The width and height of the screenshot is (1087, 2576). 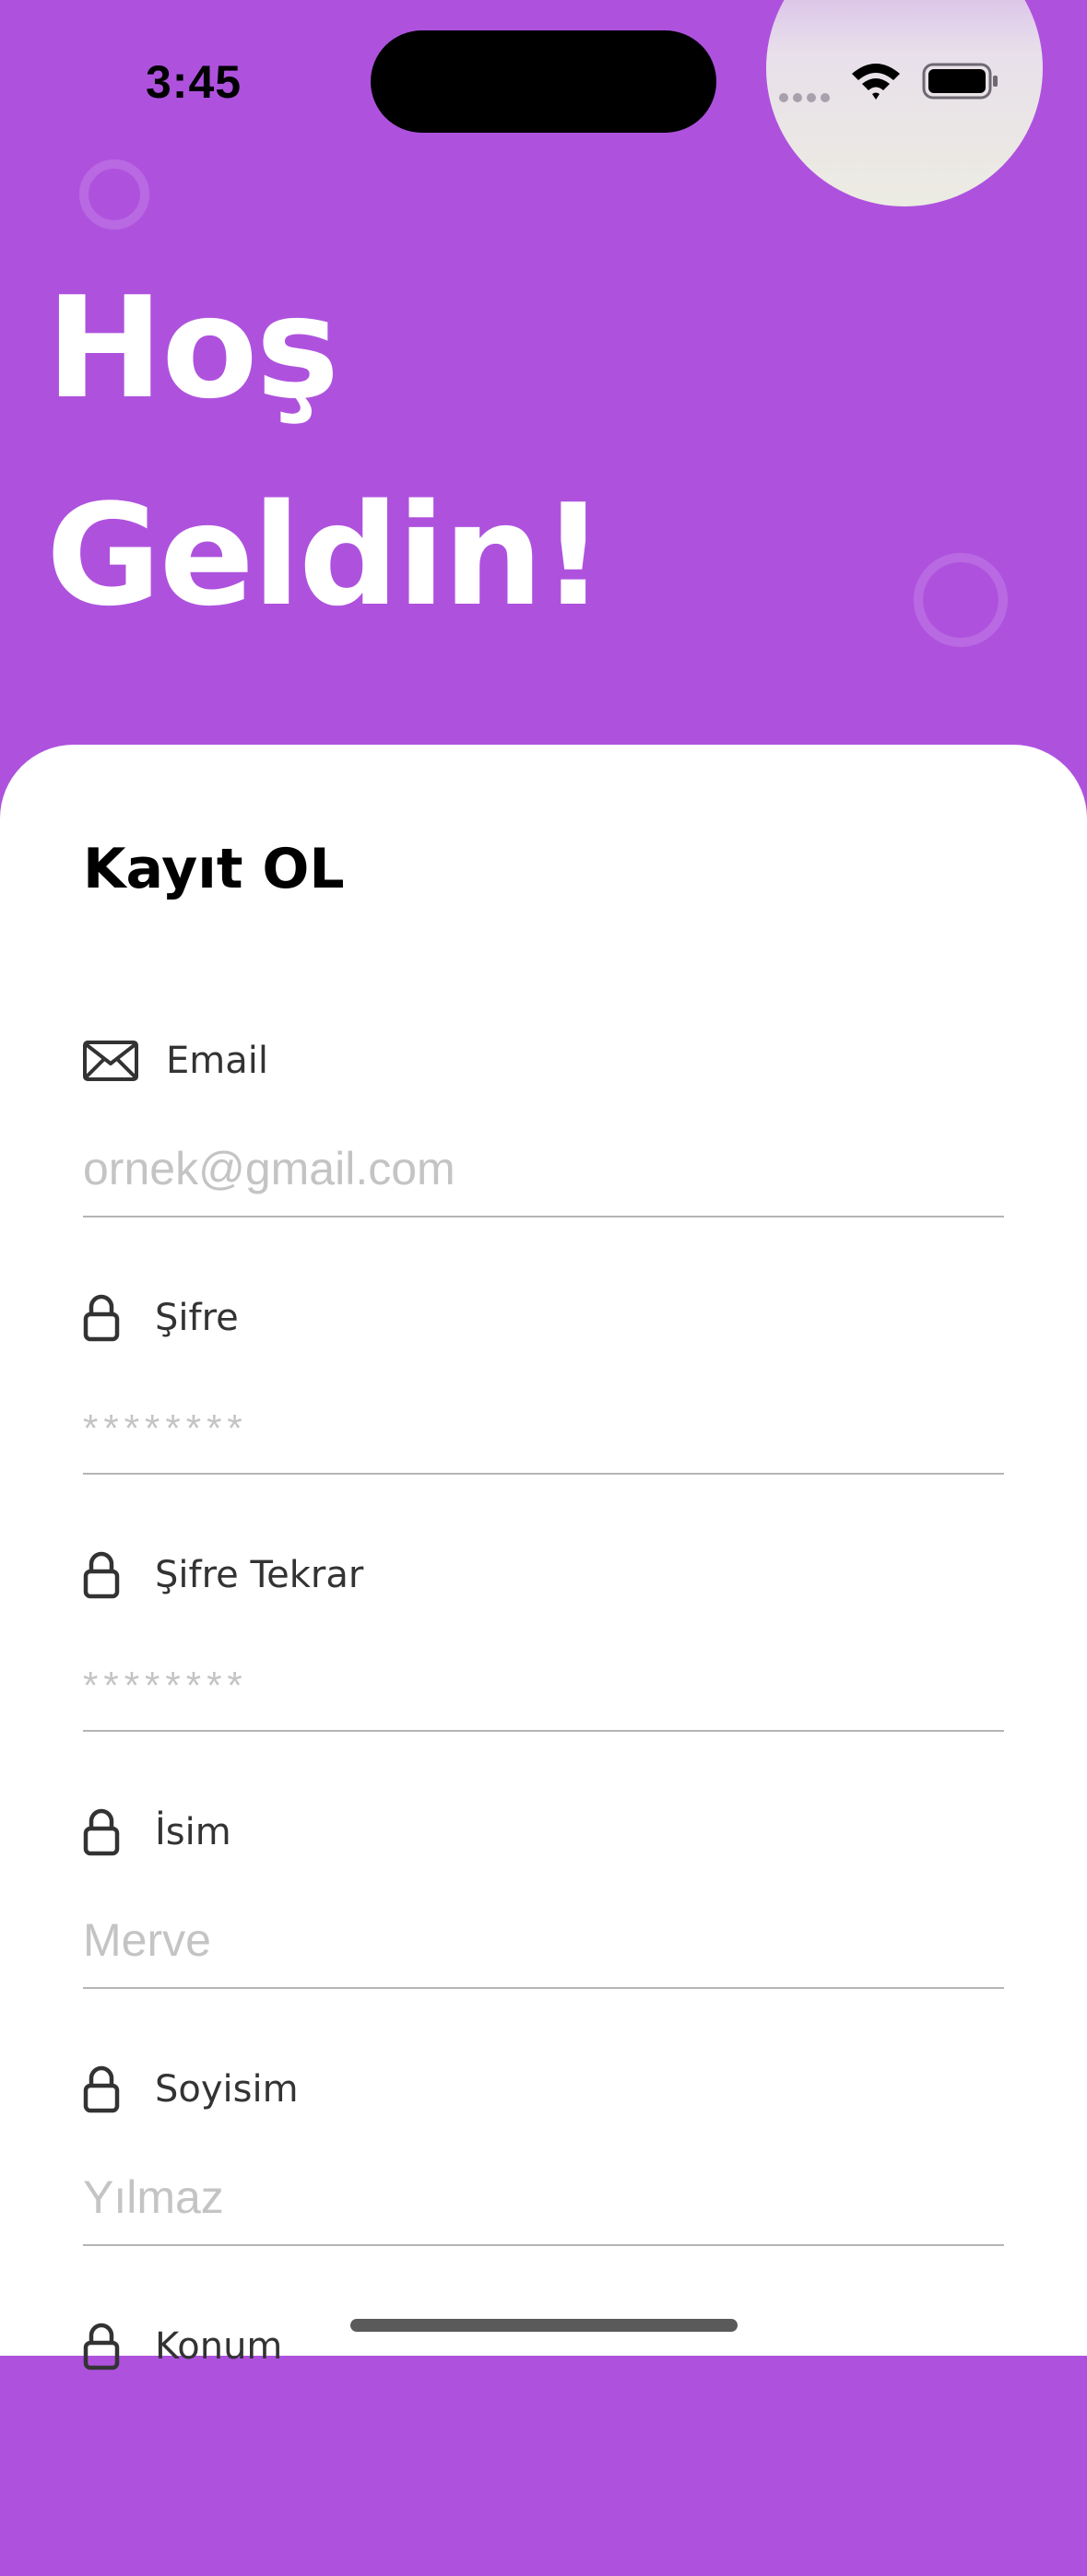 What do you see at coordinates (876, 82) in the screenshot?
I see `wifi-icon` at bounding box center [876, 82].